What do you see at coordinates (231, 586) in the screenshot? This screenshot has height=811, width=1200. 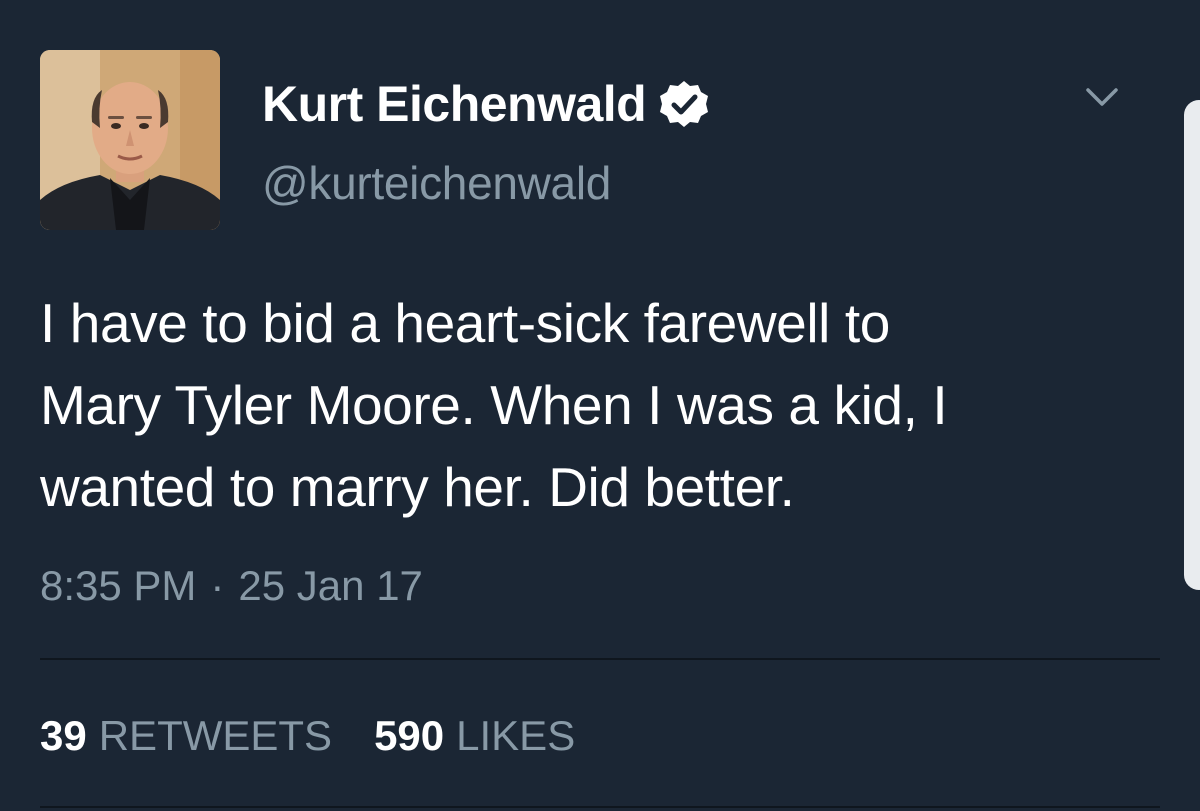 I see `tweet-timestamp: 8:35 PM · 25 Jan 17` at bounding box center [231, 586].